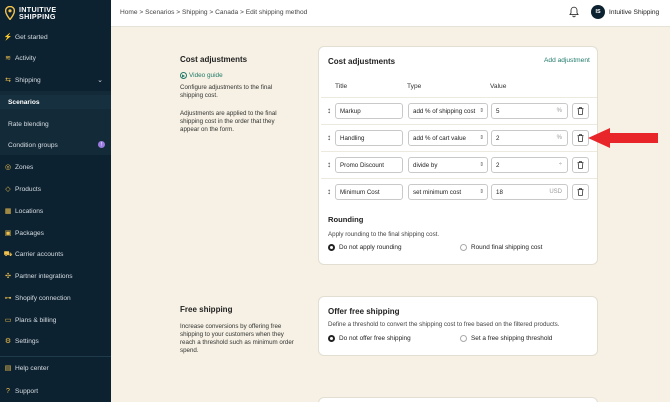 This screenshot has width=670, height=402. I want to click on type-select: set minimum cost ⇕, so click(448, 192).